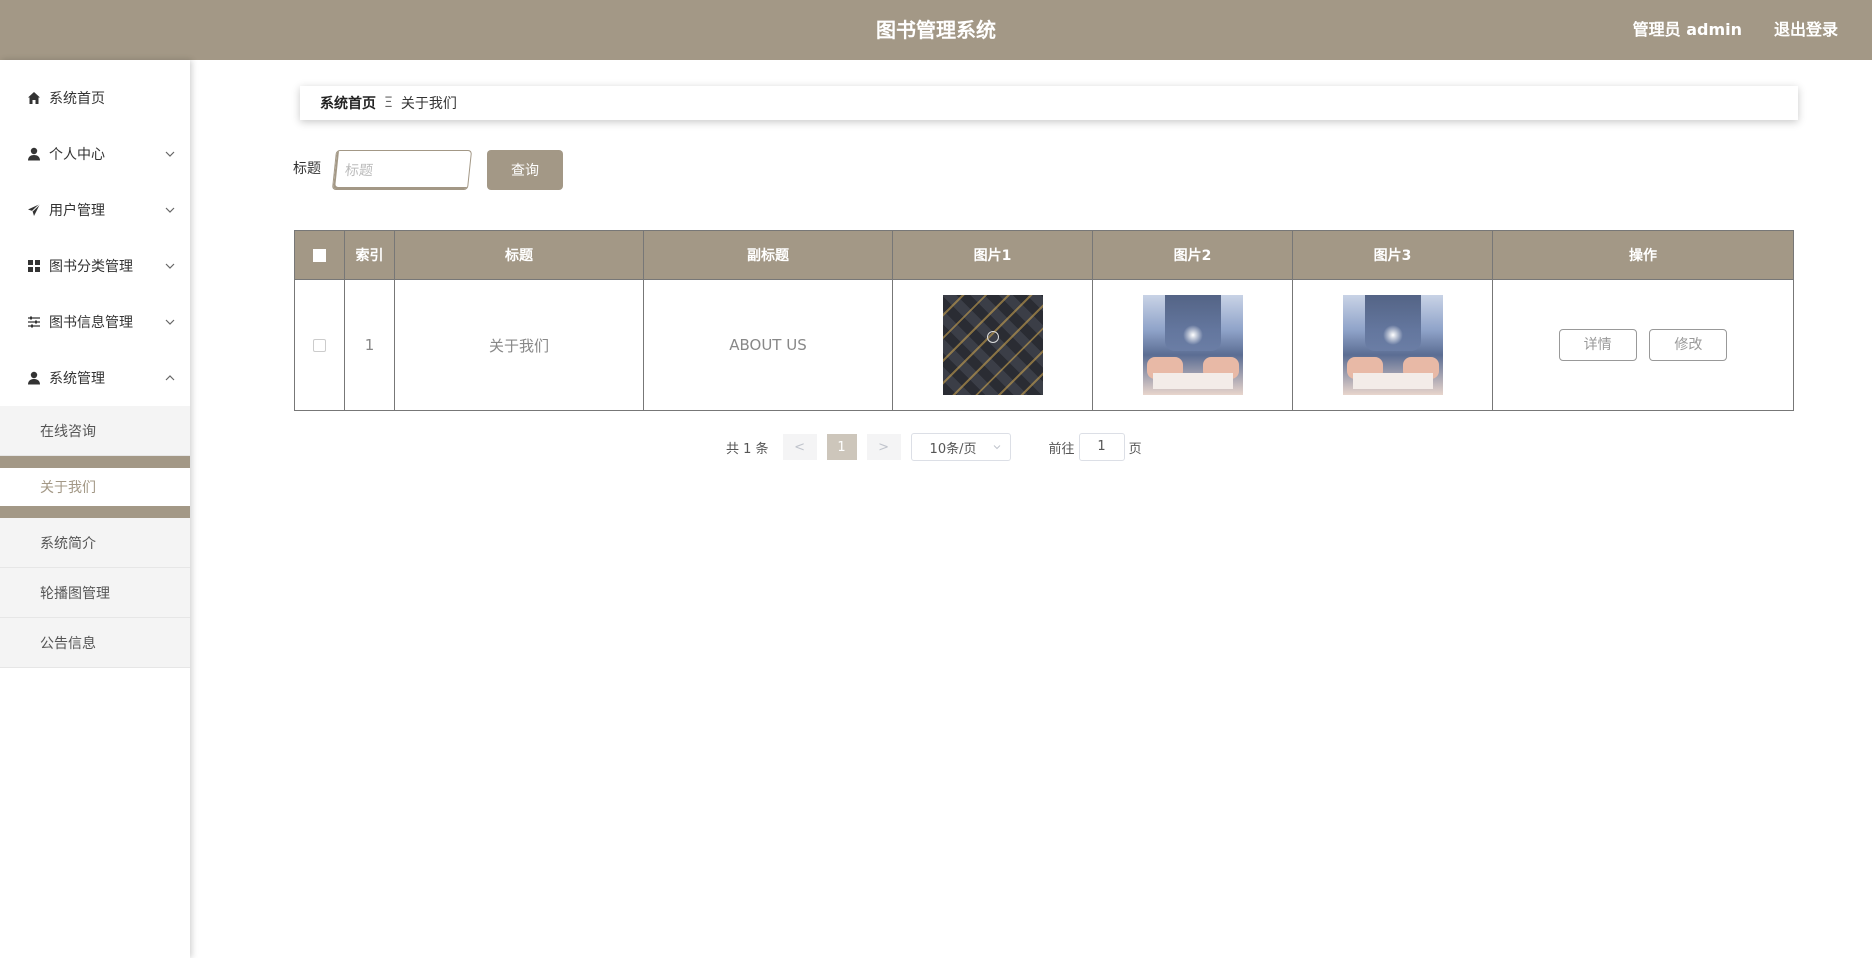 This screenshot has height=958, width=1872. What do you see at coordinates (369, 345) in the screenshot?
I see `cell-index: 1` at bounding box center [369, 345].